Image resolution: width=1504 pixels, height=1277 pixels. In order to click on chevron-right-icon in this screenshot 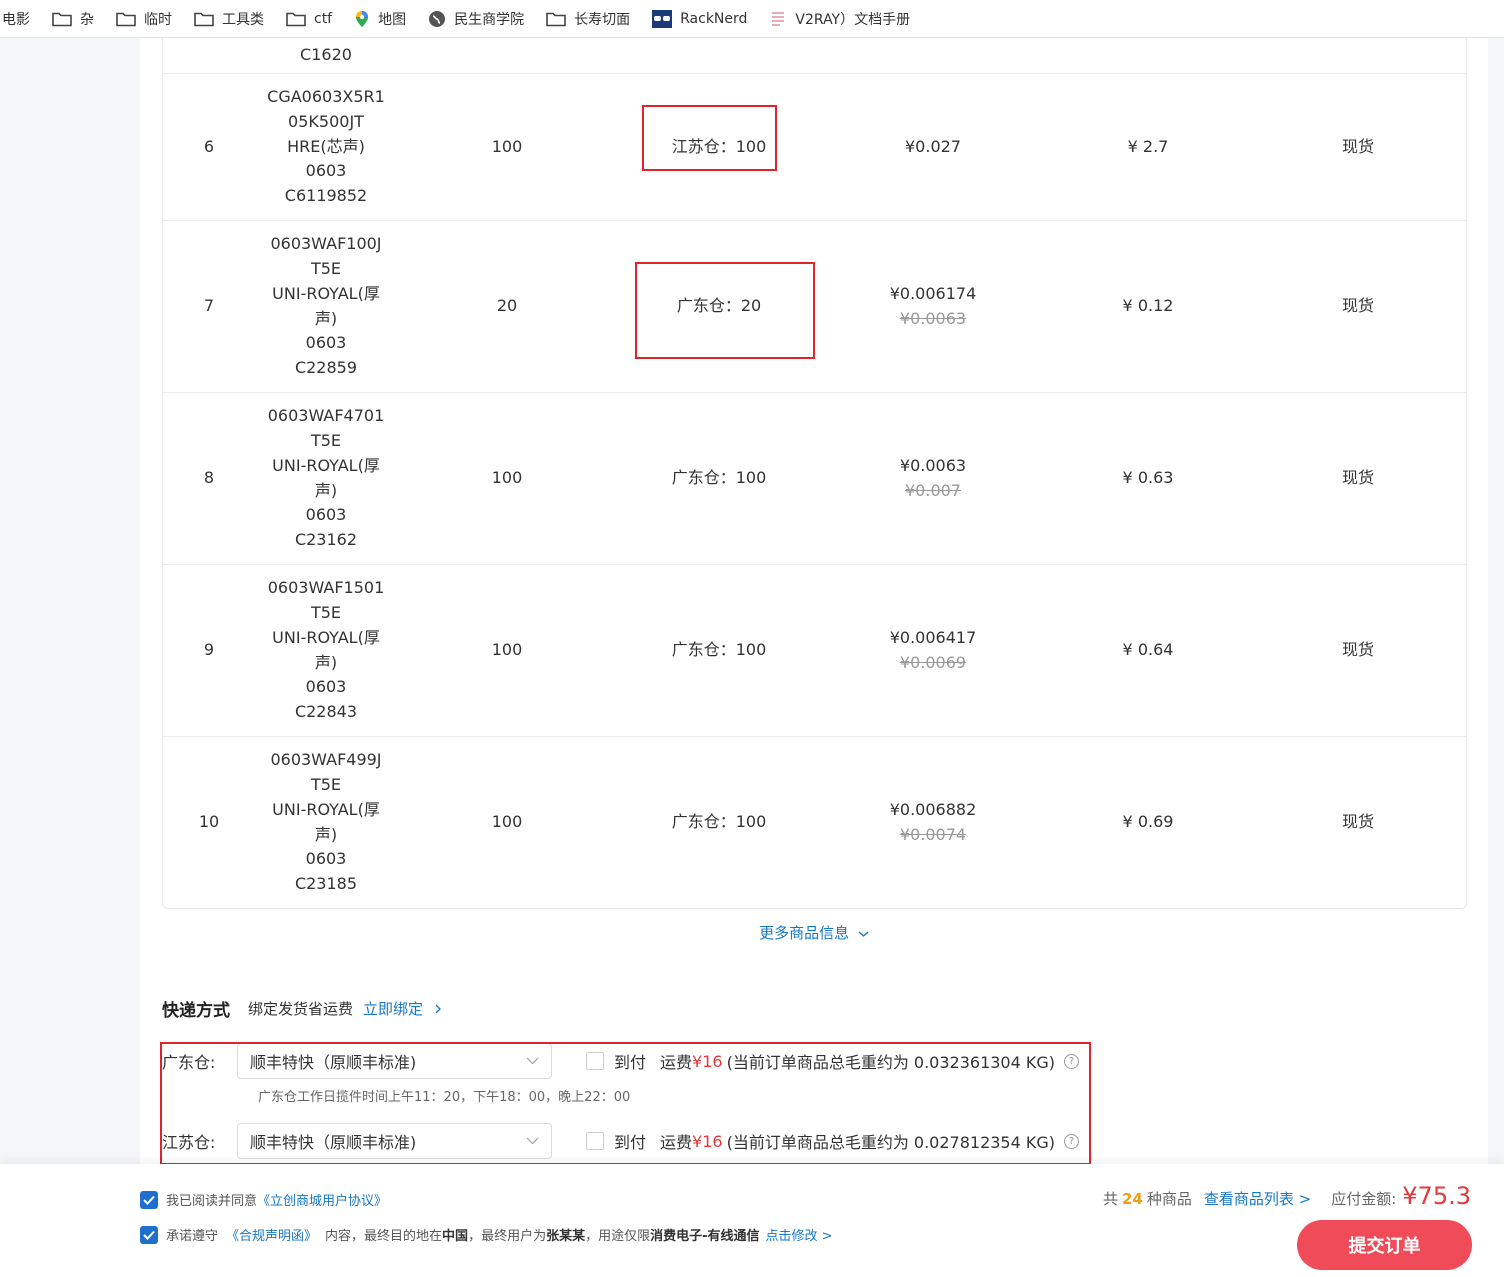, I will do `click(438, 1008)`.